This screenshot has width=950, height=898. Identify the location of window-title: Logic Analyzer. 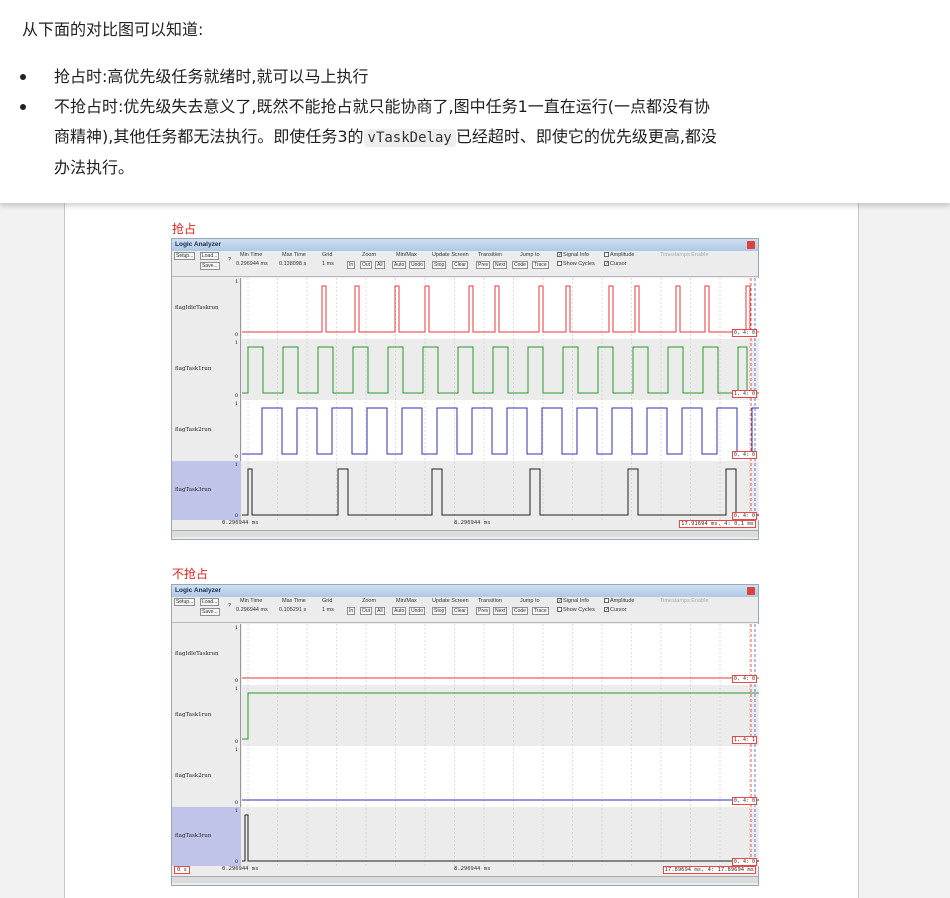
(198, 590).